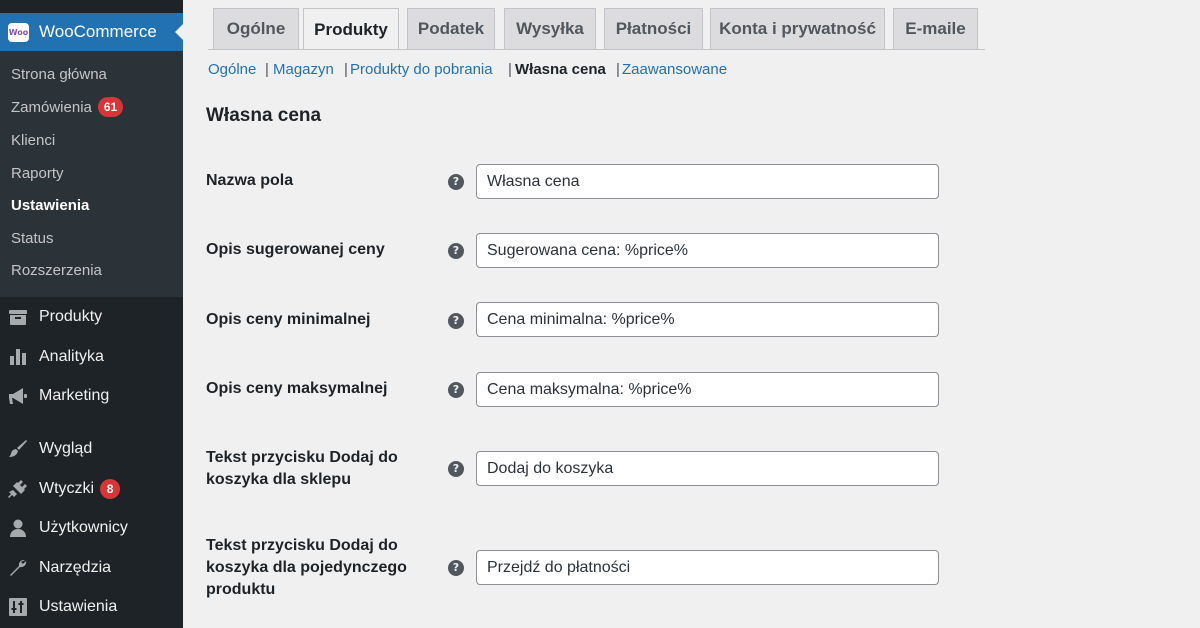 The width and height of the screenshot is (1200, 628). I want to click on tab-shipping: Wysyłka, so click(550, 28).